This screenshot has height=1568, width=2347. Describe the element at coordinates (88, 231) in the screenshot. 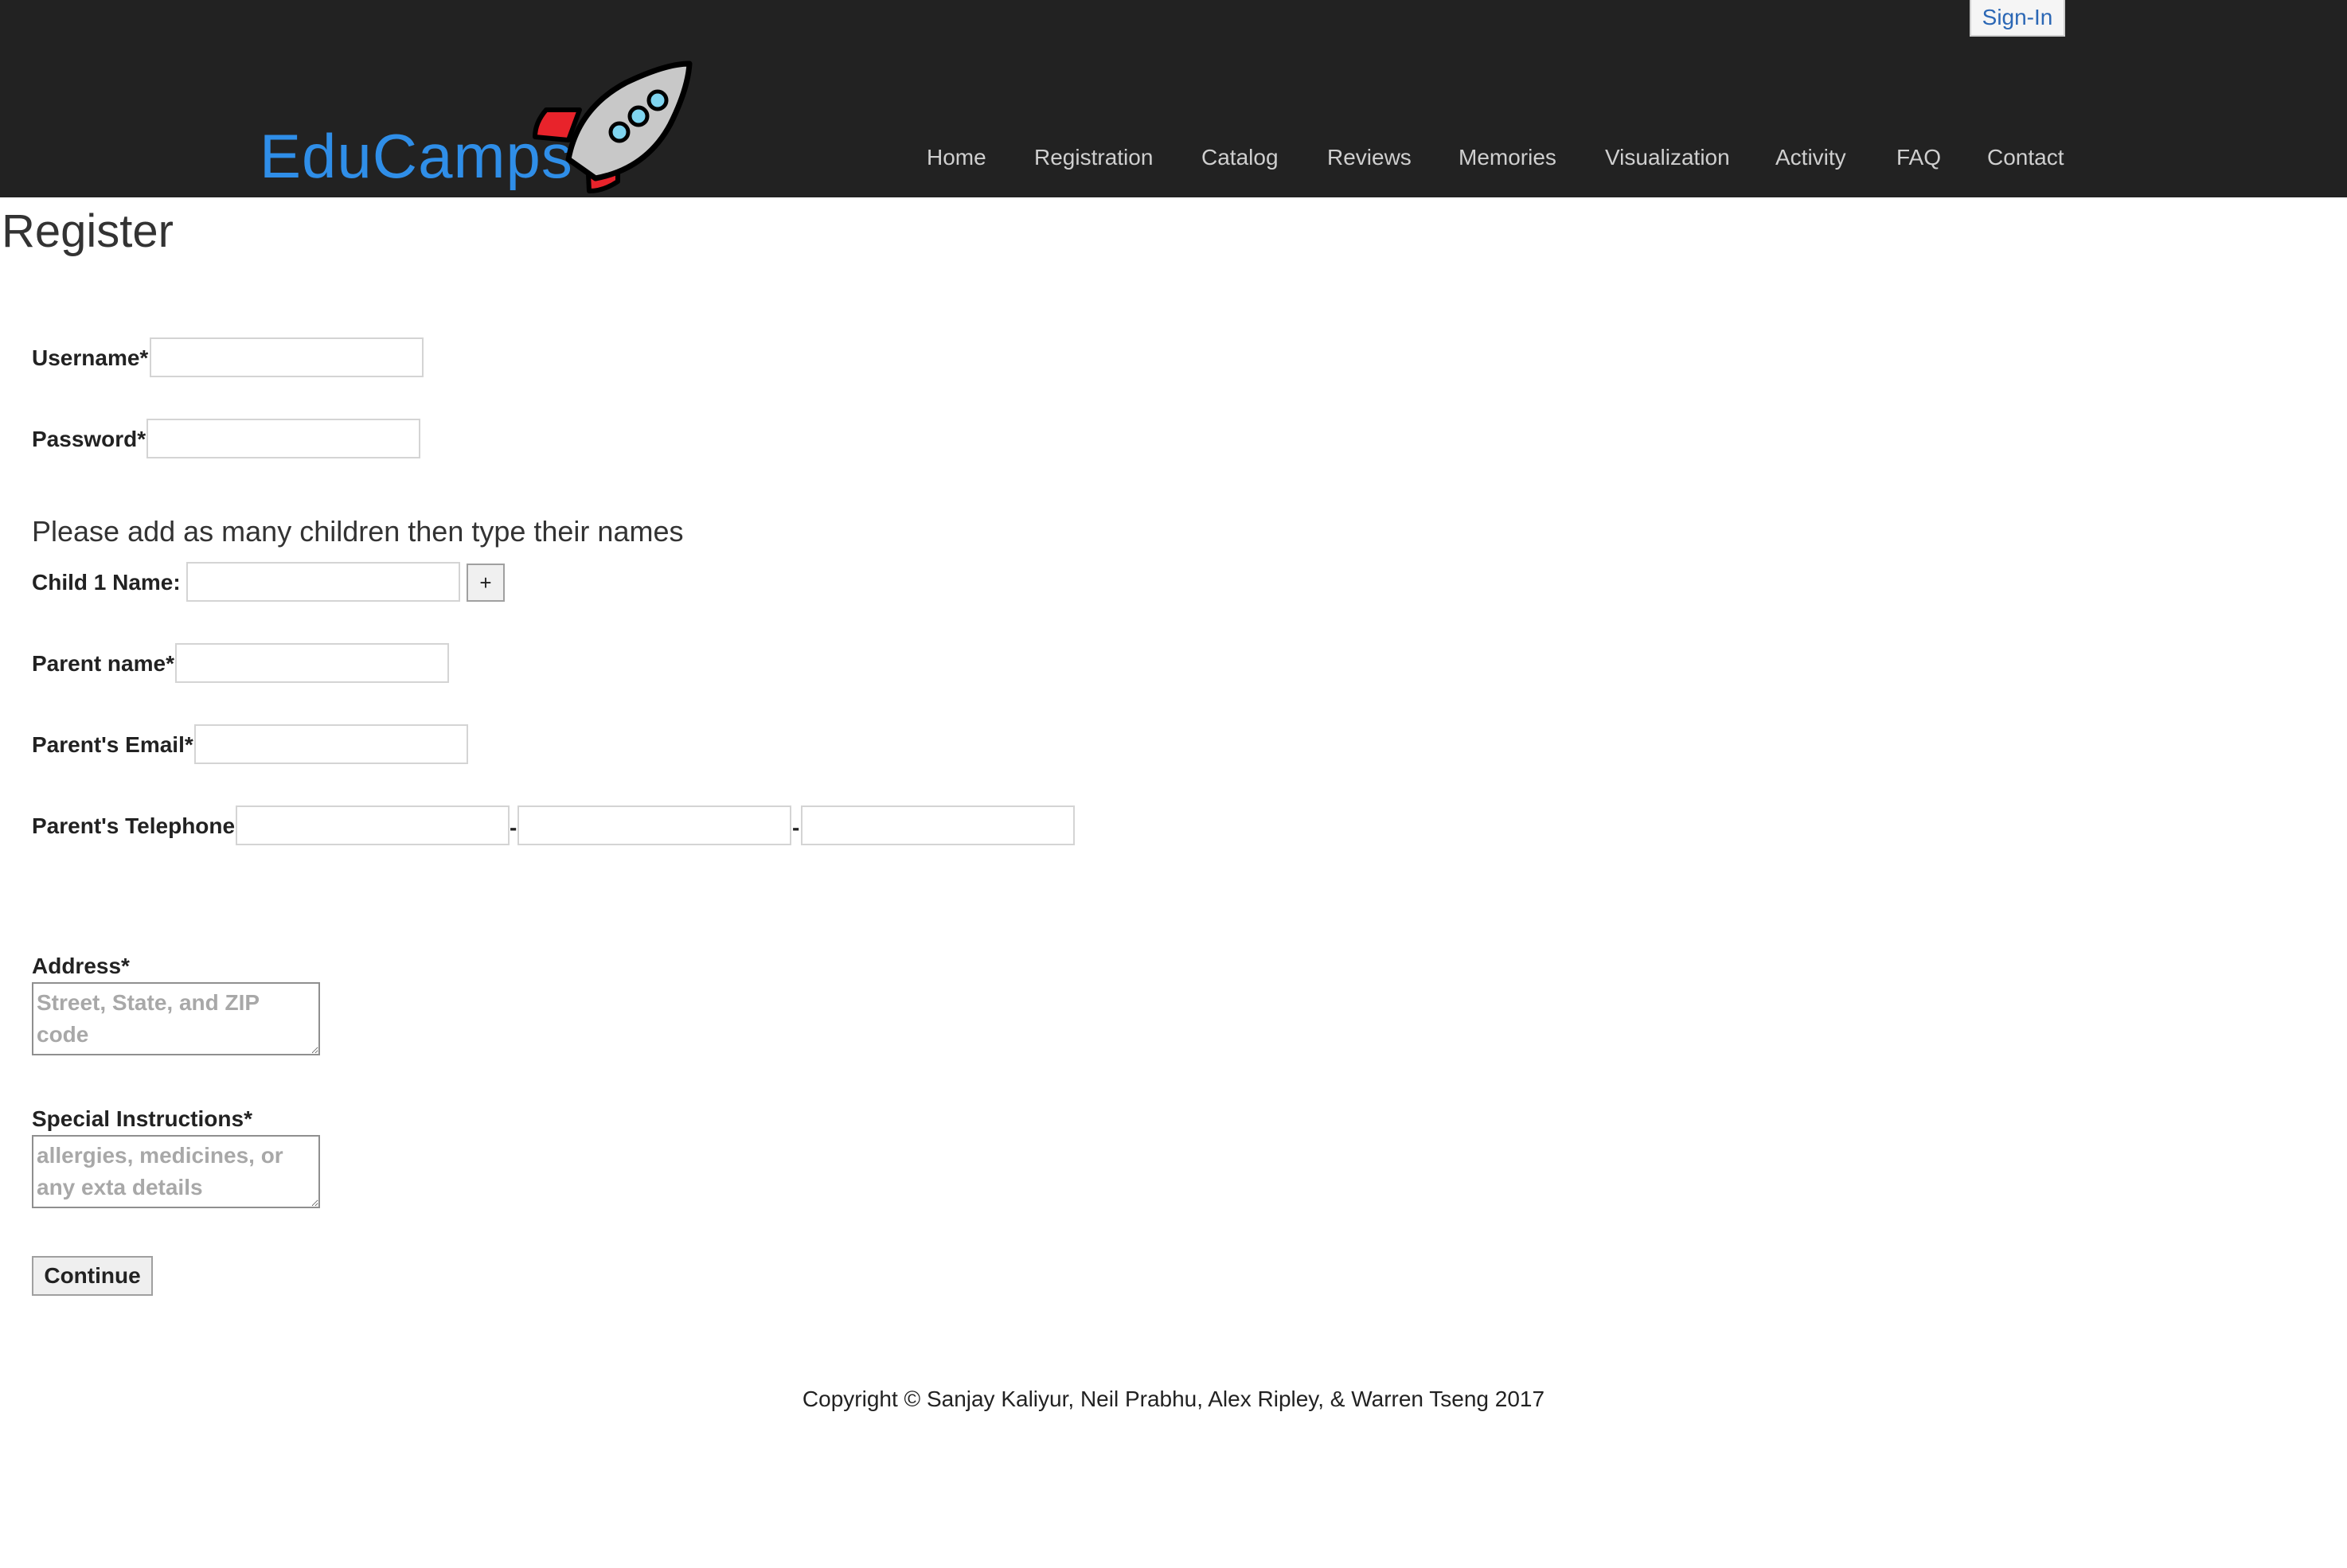

I see `page-title: Register` at that location.